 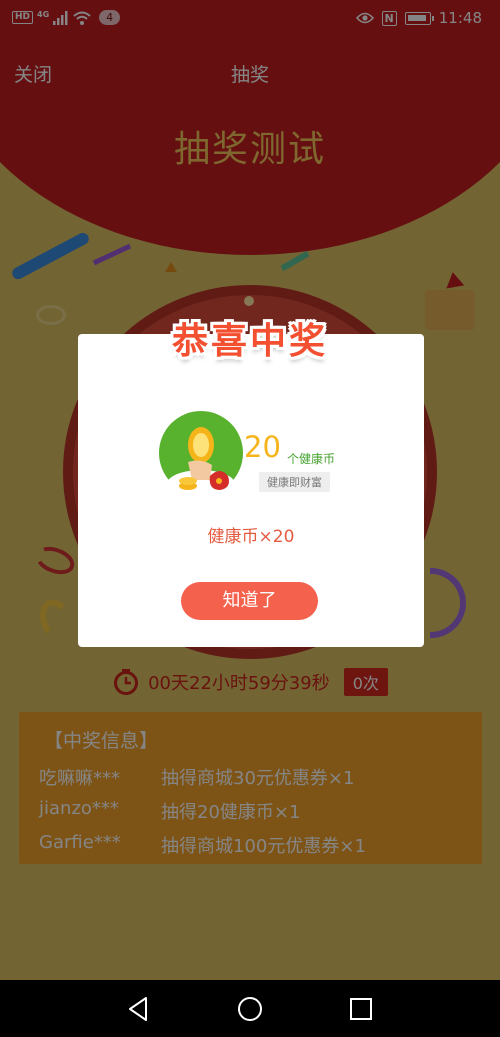 I want to click on recents-icon, so click(x=361, y=1009).